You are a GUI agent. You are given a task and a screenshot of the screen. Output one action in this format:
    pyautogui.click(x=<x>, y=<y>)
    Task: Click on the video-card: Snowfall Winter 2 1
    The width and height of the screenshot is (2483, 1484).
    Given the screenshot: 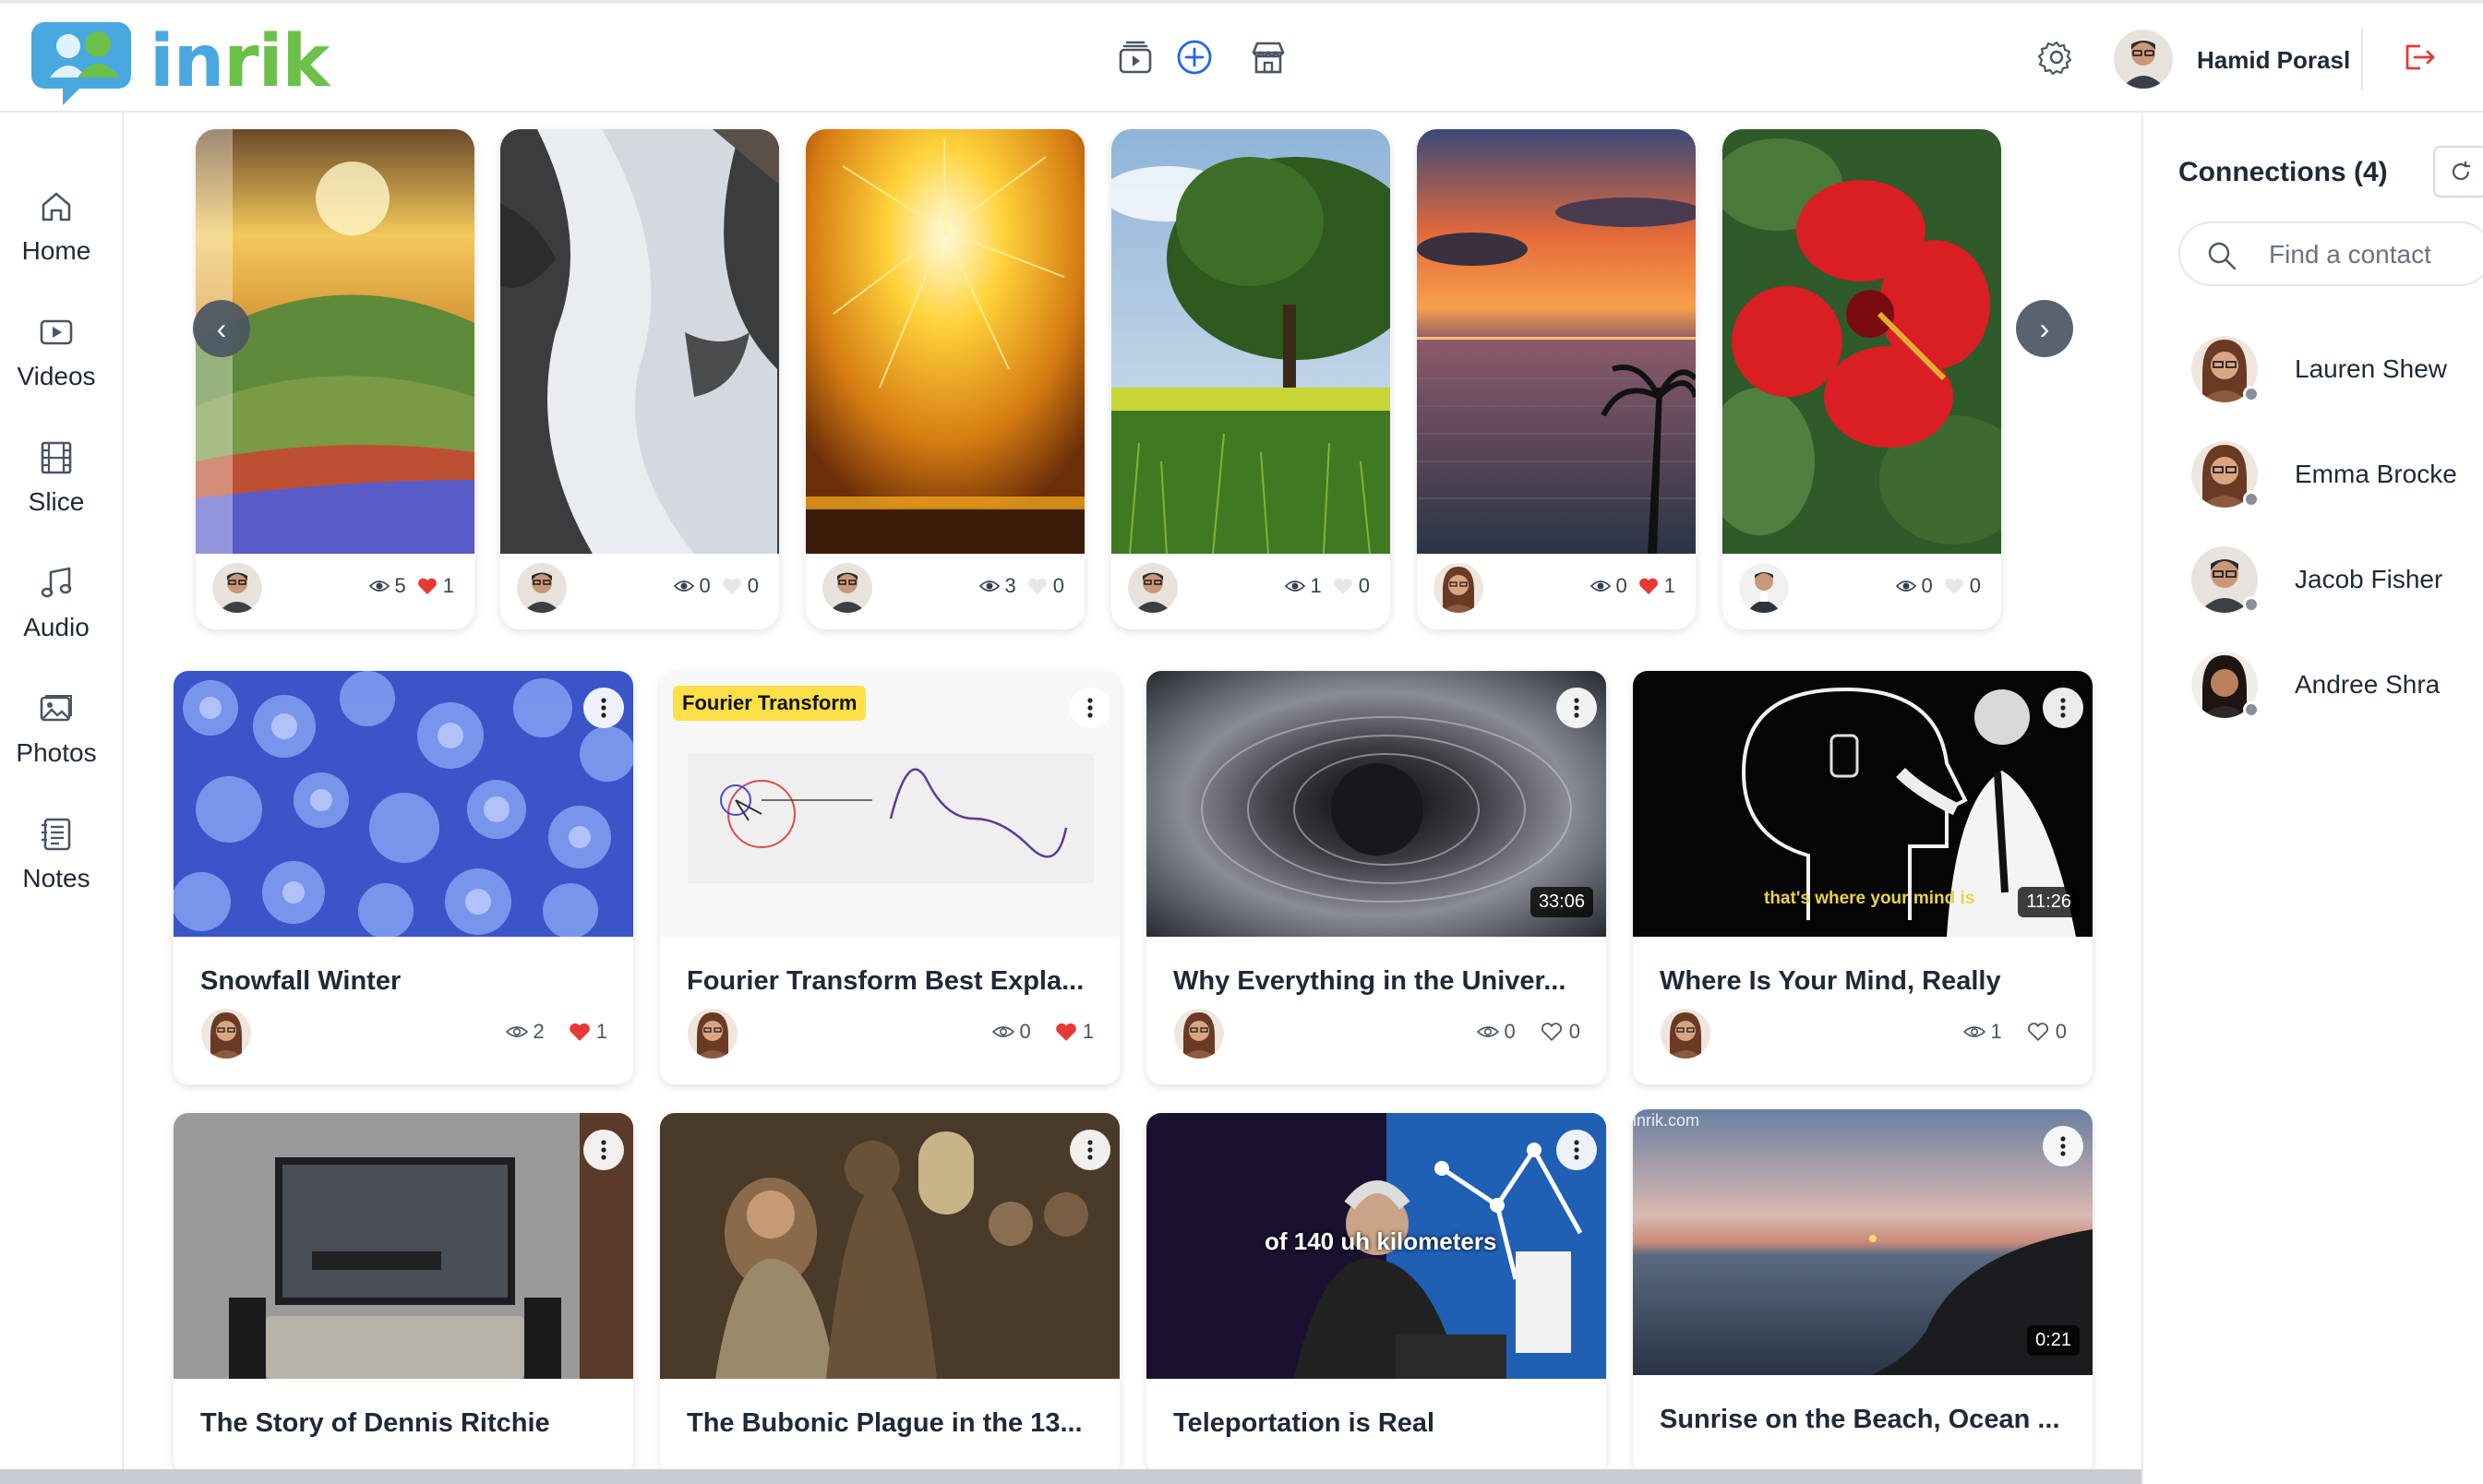 What is the action you would take?
    pyautogui.click(x=403, y=877)
    